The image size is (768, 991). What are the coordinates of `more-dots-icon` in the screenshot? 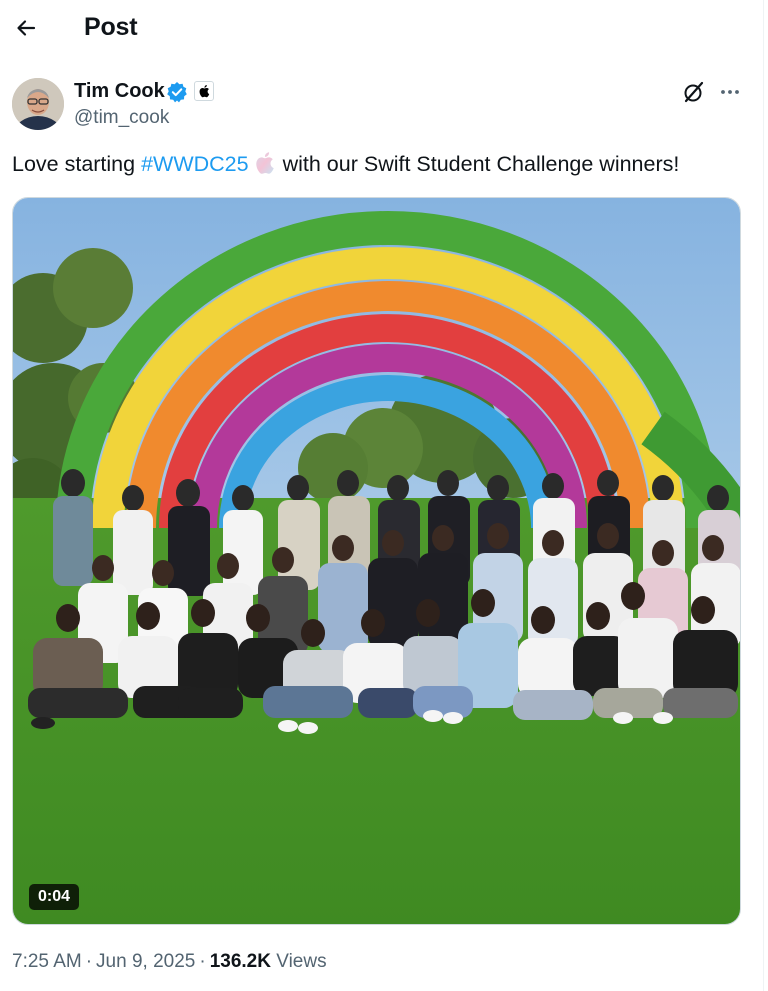 It's located at (730, 92).